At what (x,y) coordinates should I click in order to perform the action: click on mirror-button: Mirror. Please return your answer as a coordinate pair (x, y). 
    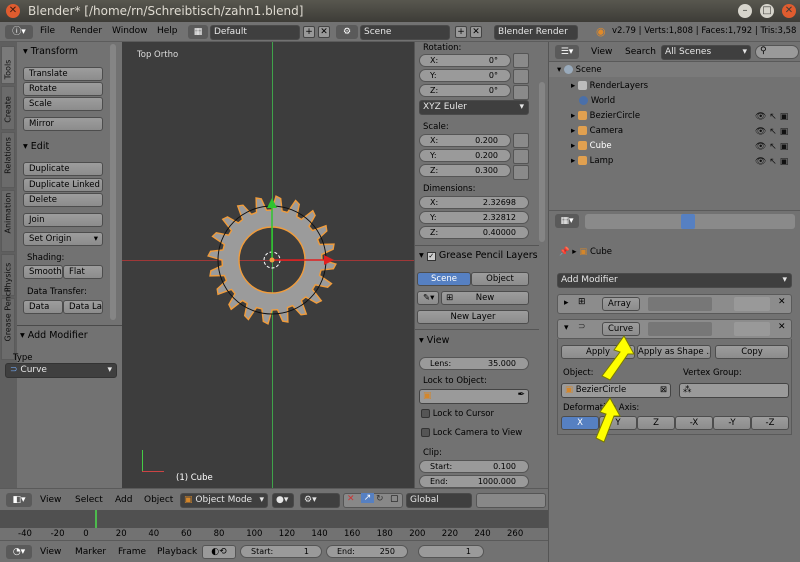
    Looking at the image, I should click on (63, 124).